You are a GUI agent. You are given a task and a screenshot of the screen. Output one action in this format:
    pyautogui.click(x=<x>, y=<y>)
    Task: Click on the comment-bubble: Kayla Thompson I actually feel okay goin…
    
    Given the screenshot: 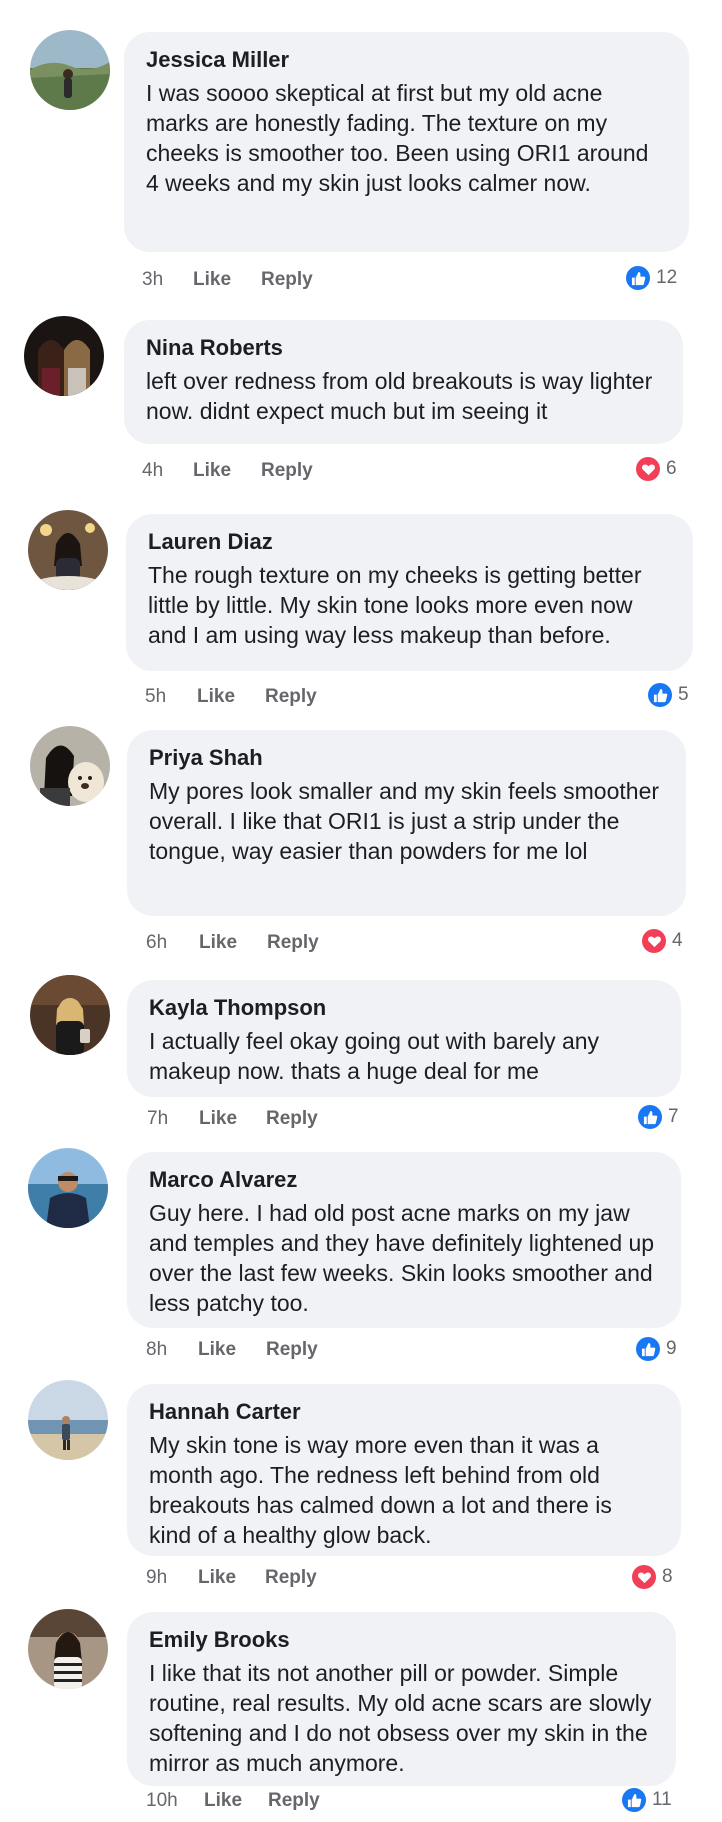 What is the action you would take?
    pyautogui.click(x=404, y=1038)
    